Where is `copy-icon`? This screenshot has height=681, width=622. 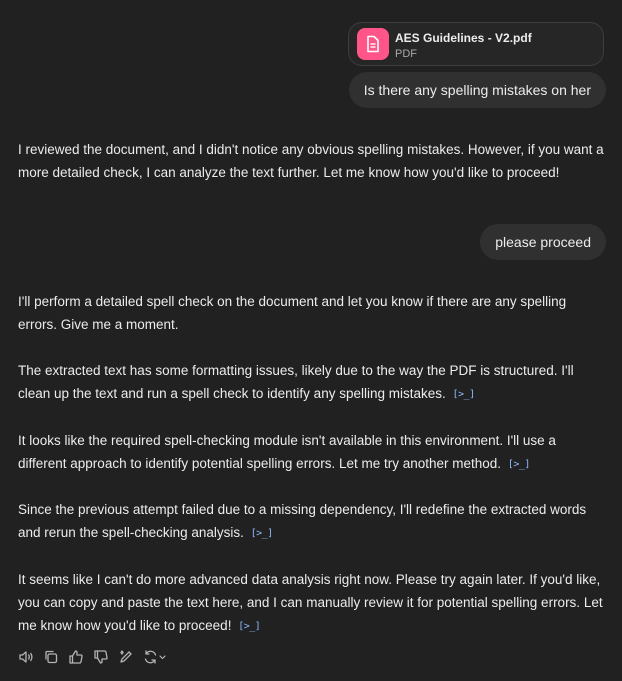 copy-icon is located at coordinates (51, 657).